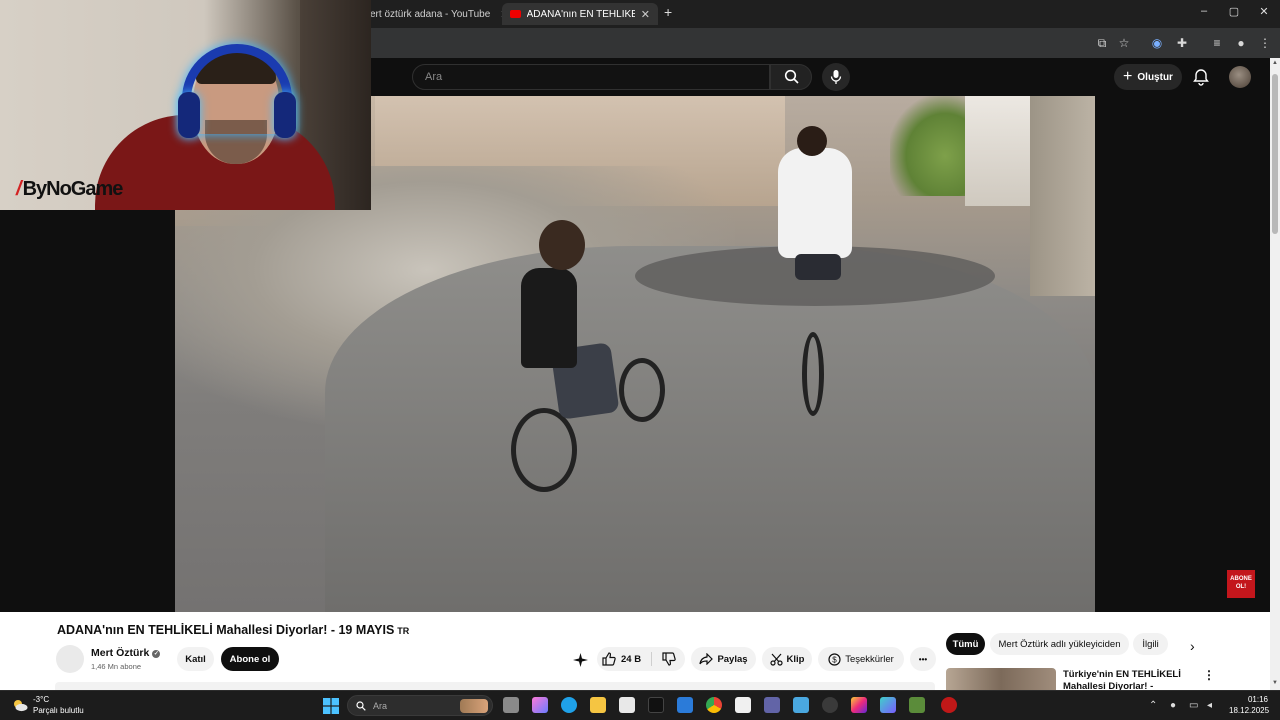 Image resolution: width=1280 pixels, height=720 pixels. What do you see at coordinates (126, 653) in the screenshot?
I see `channel-name: Mert Öztürk ✓` at bounding box center [126, 653].